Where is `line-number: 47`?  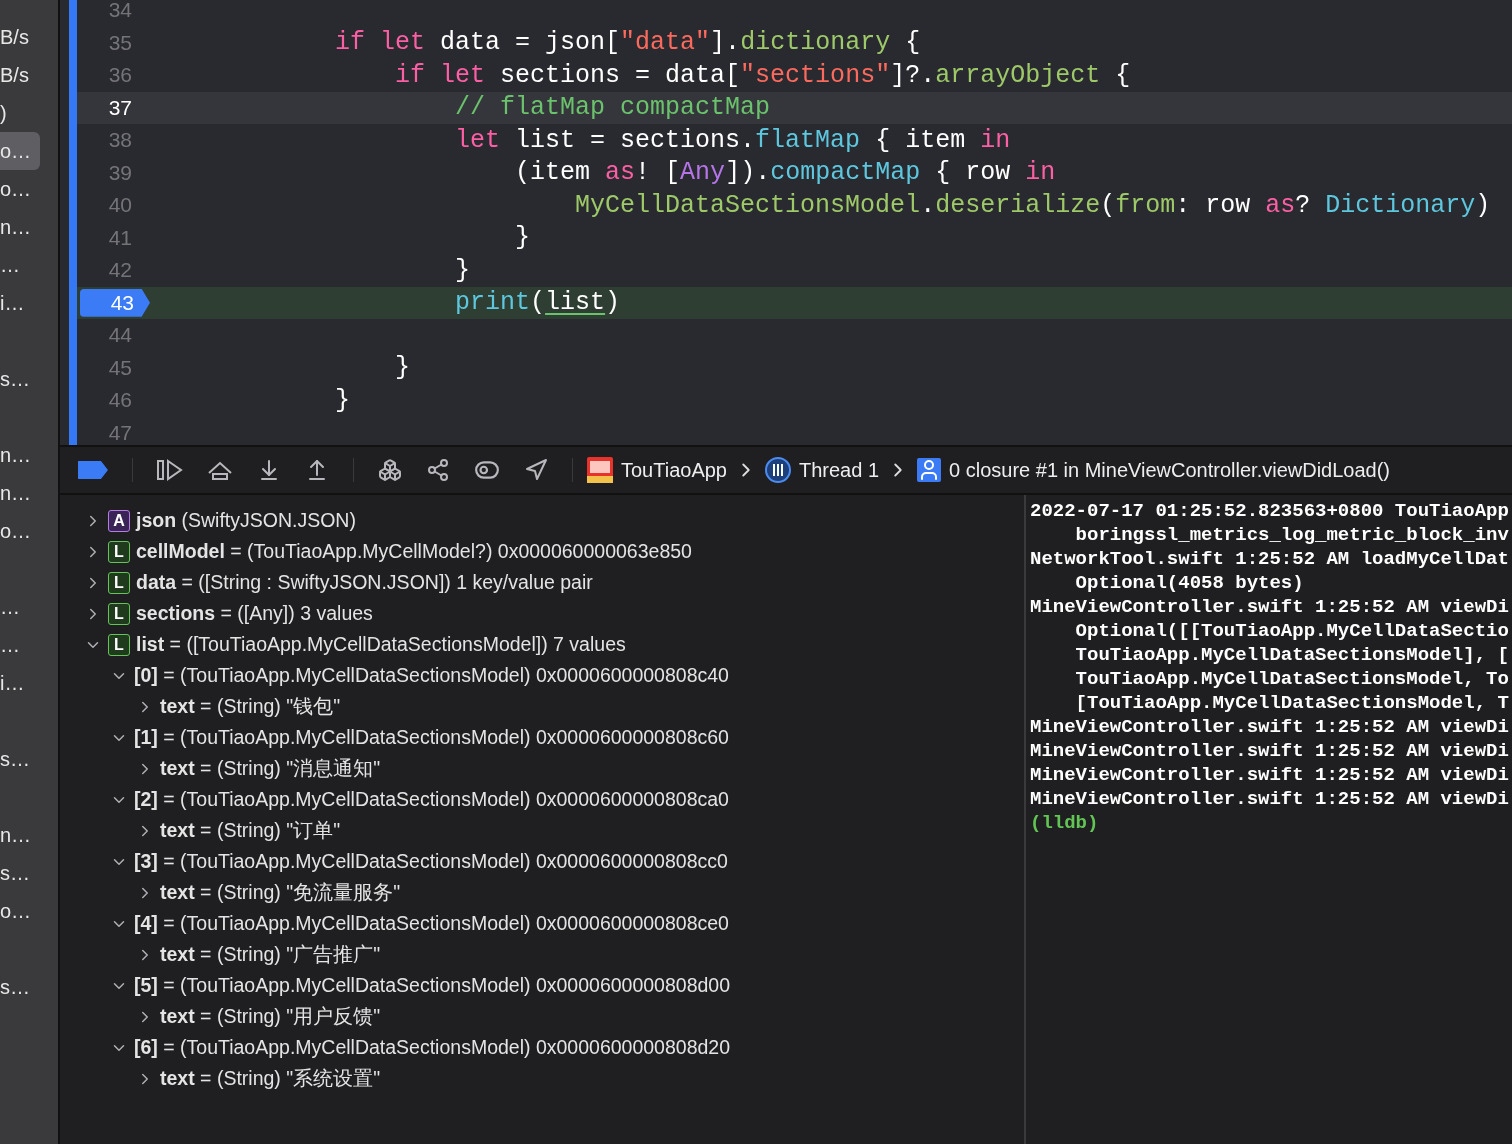 line-number: 47 is located at coordinates (120, 432).